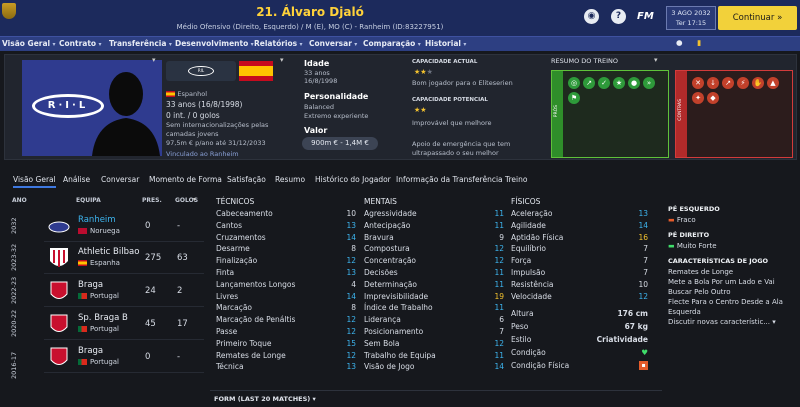  I want to click on attribute-row: Força 7, so click(579, 262).